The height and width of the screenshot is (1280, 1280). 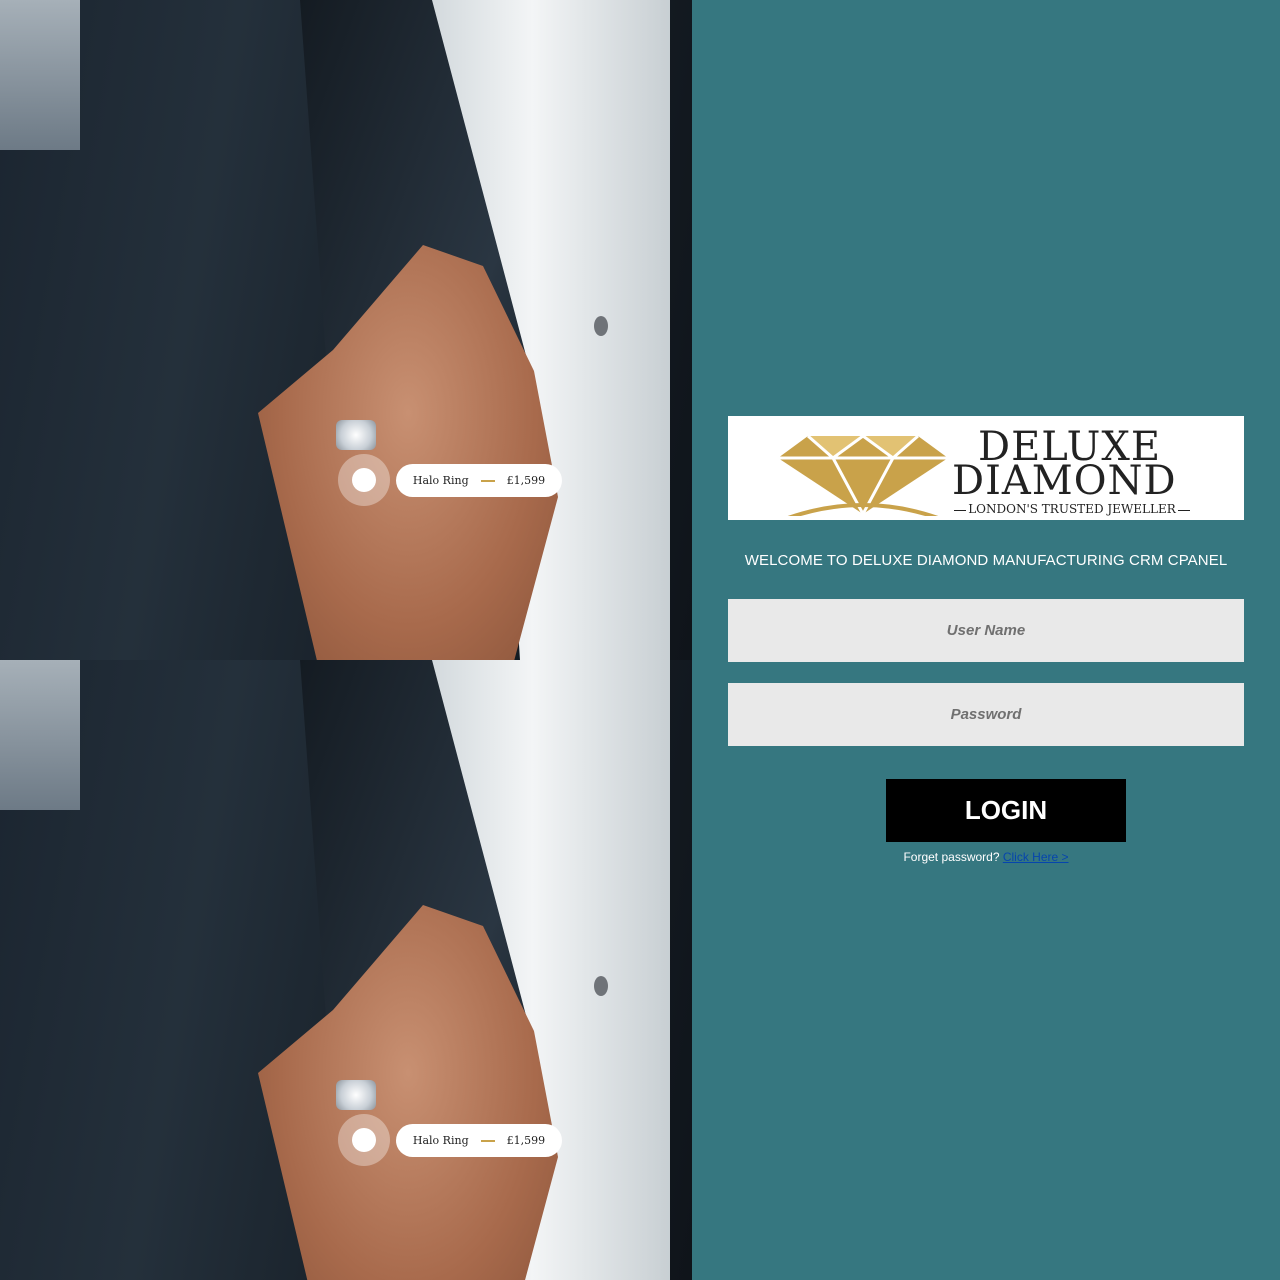 I want to click on logo-tagline: LONDON'S TRUSTED JEWELLER, so click(x=1072, y=509).